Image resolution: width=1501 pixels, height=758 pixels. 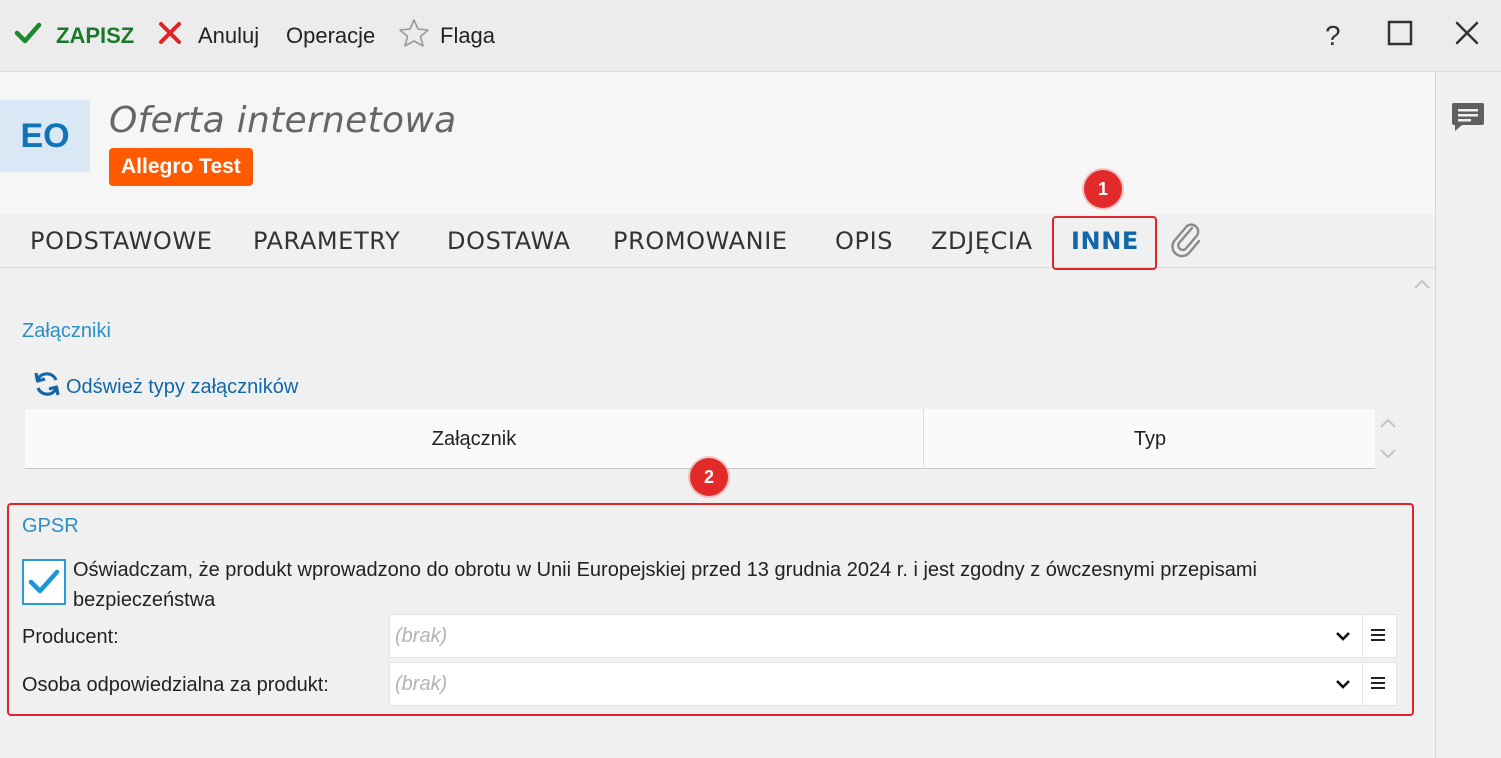 I want to click on responsible-person-value: (brak), so click(x=421, y=683).